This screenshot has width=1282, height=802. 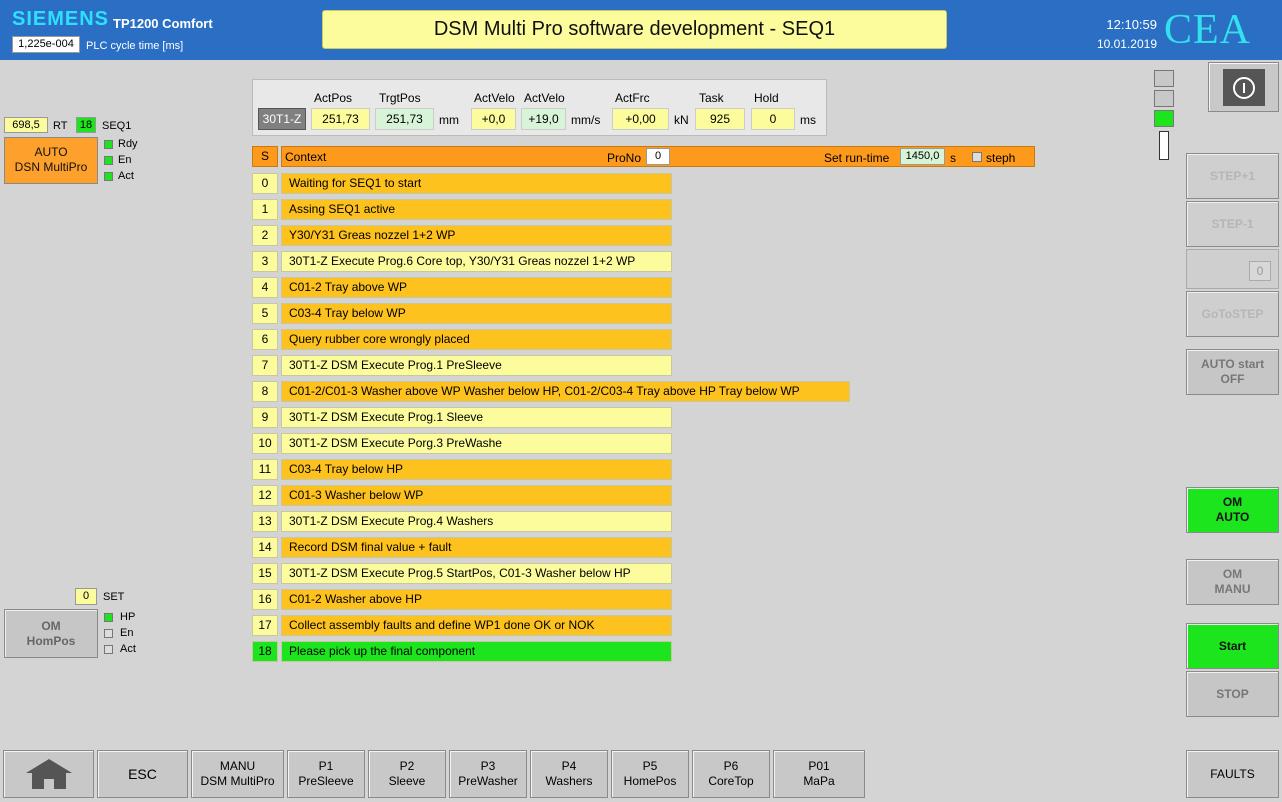 What do you see at coordinates (1131, 24) in the screenshot?
I see `clock-time: 12:10:59` at bounding box center [1131, 24].